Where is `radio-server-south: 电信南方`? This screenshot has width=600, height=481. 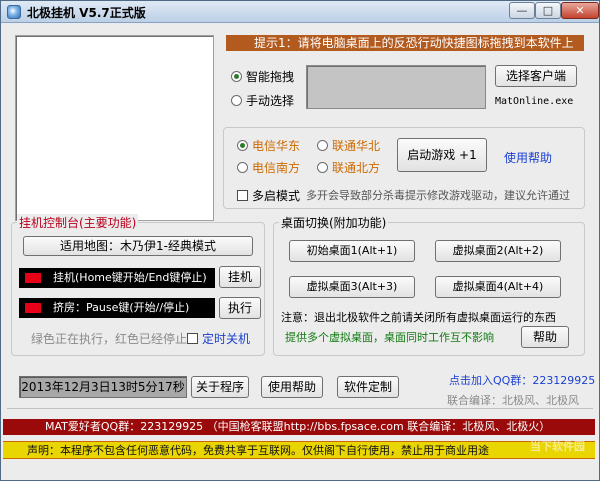 radio-server-south: 电信南方 is located at coordinates (268, 167).